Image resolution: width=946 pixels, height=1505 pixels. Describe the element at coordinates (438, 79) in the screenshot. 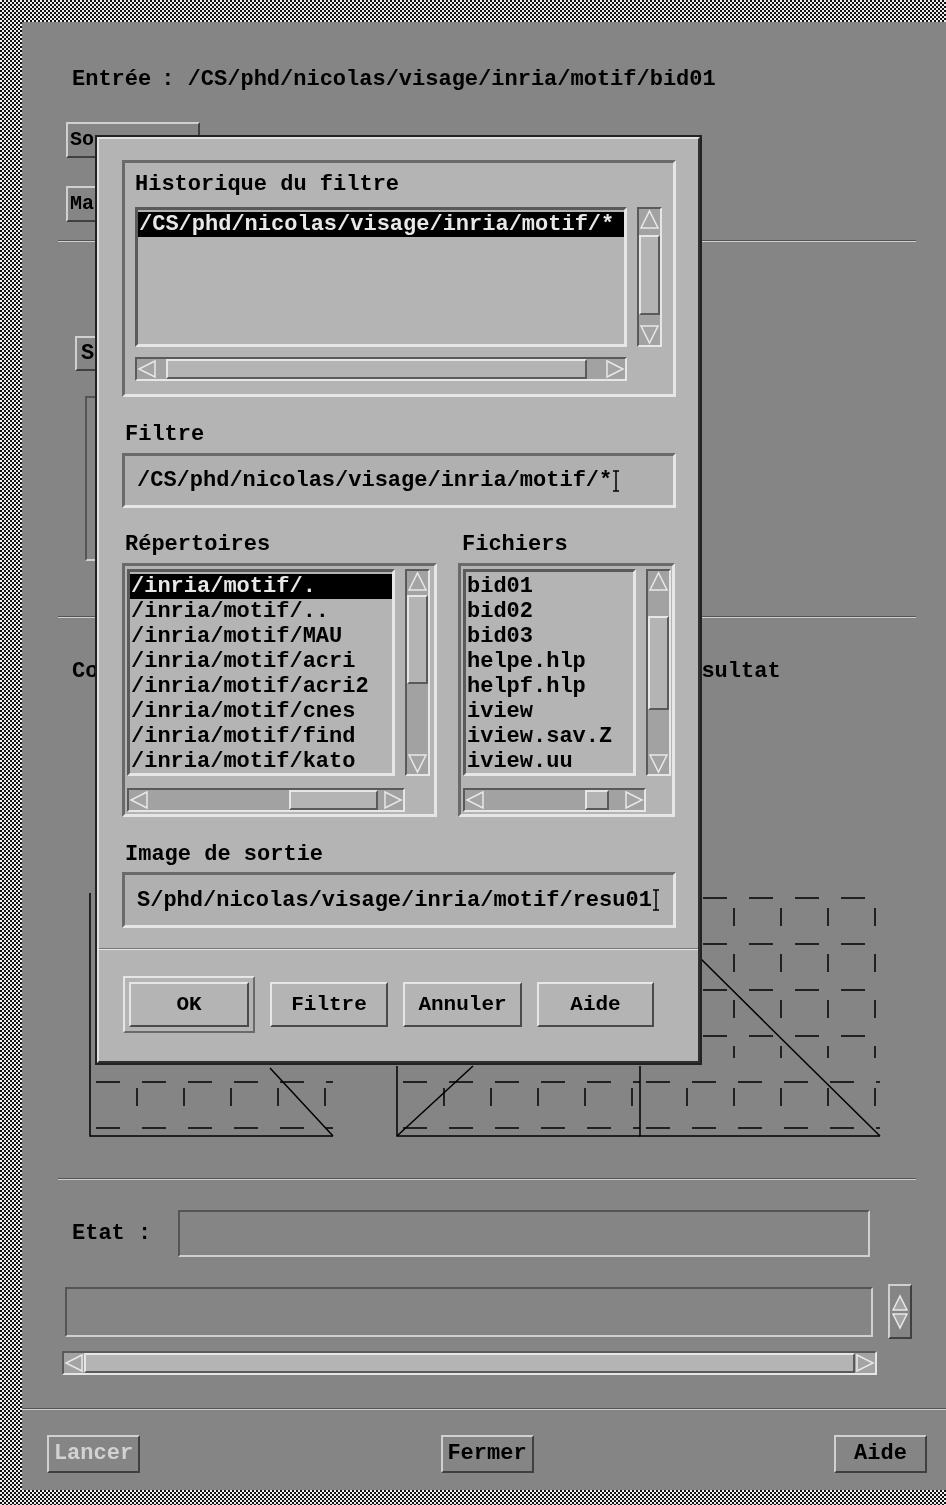

I see `file-path: : /CS/phd/nicolas/visage/inria/motif/bid01` at that location.